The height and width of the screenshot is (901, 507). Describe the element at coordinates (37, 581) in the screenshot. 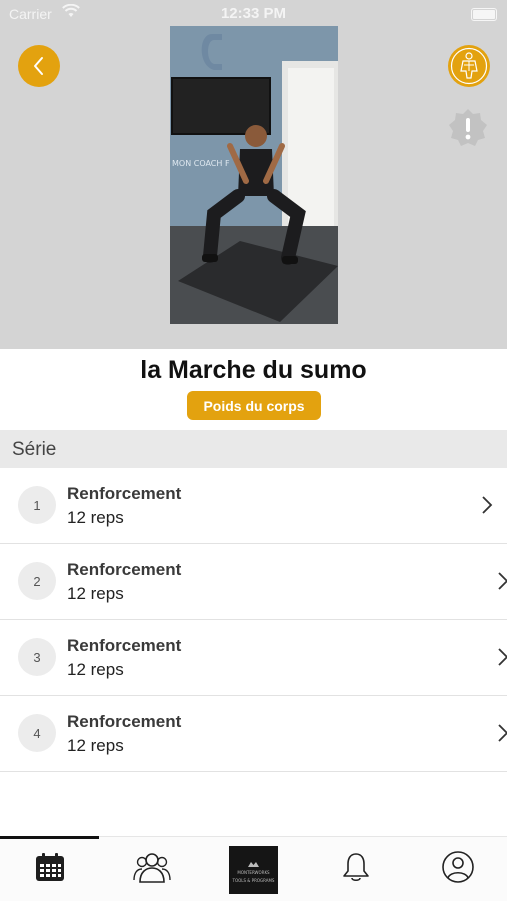

I see `set-number-badge: 2` at that location.